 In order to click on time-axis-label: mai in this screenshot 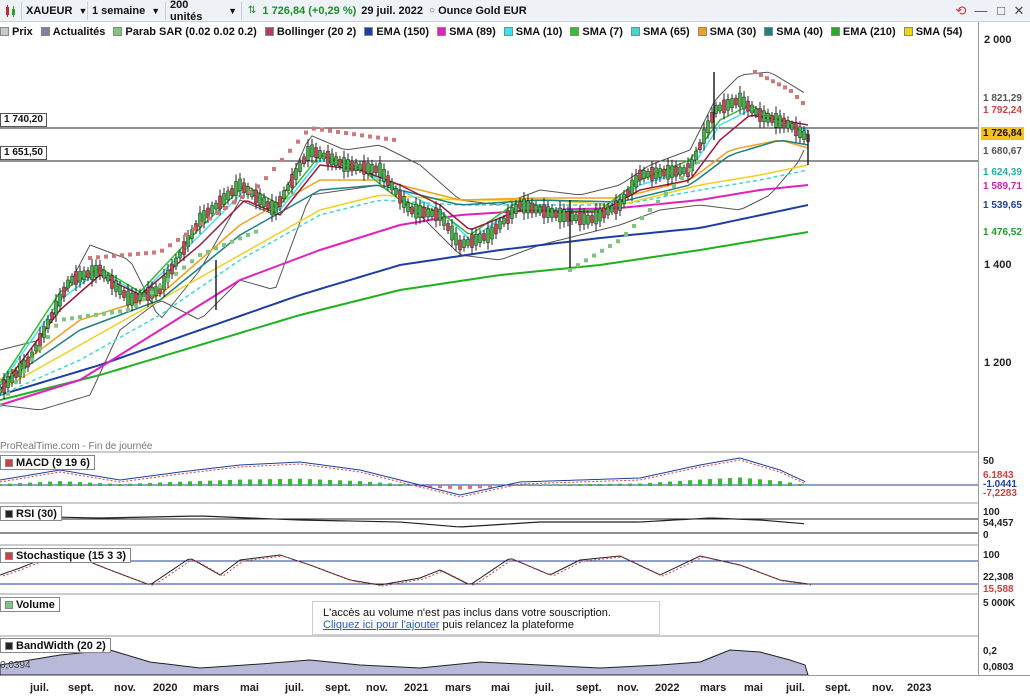, I will do `click(753, 688)`.